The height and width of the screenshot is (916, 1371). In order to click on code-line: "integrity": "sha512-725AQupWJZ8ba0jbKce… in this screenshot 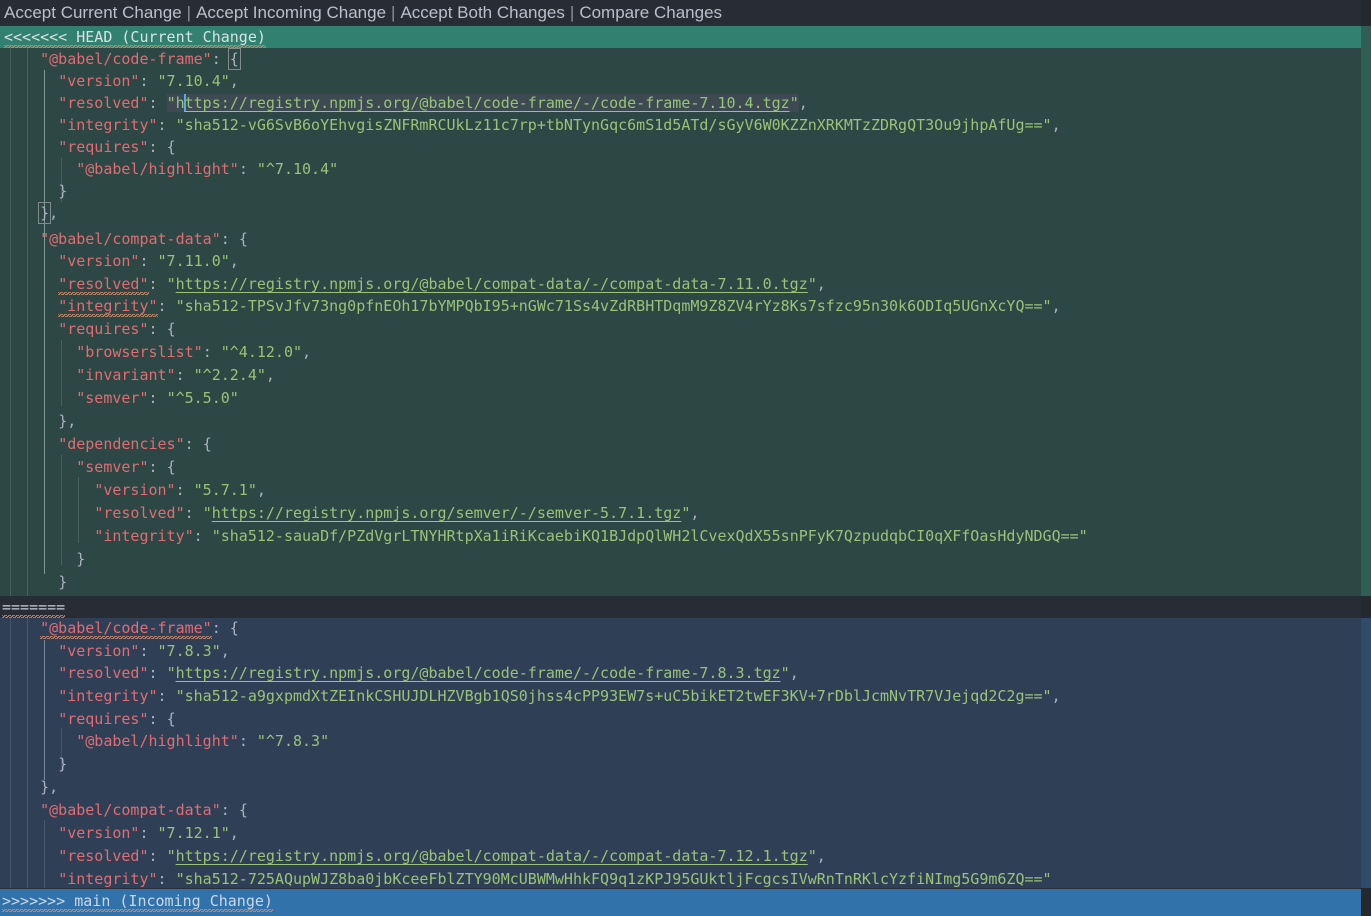, I will do `click(527, 879)`.